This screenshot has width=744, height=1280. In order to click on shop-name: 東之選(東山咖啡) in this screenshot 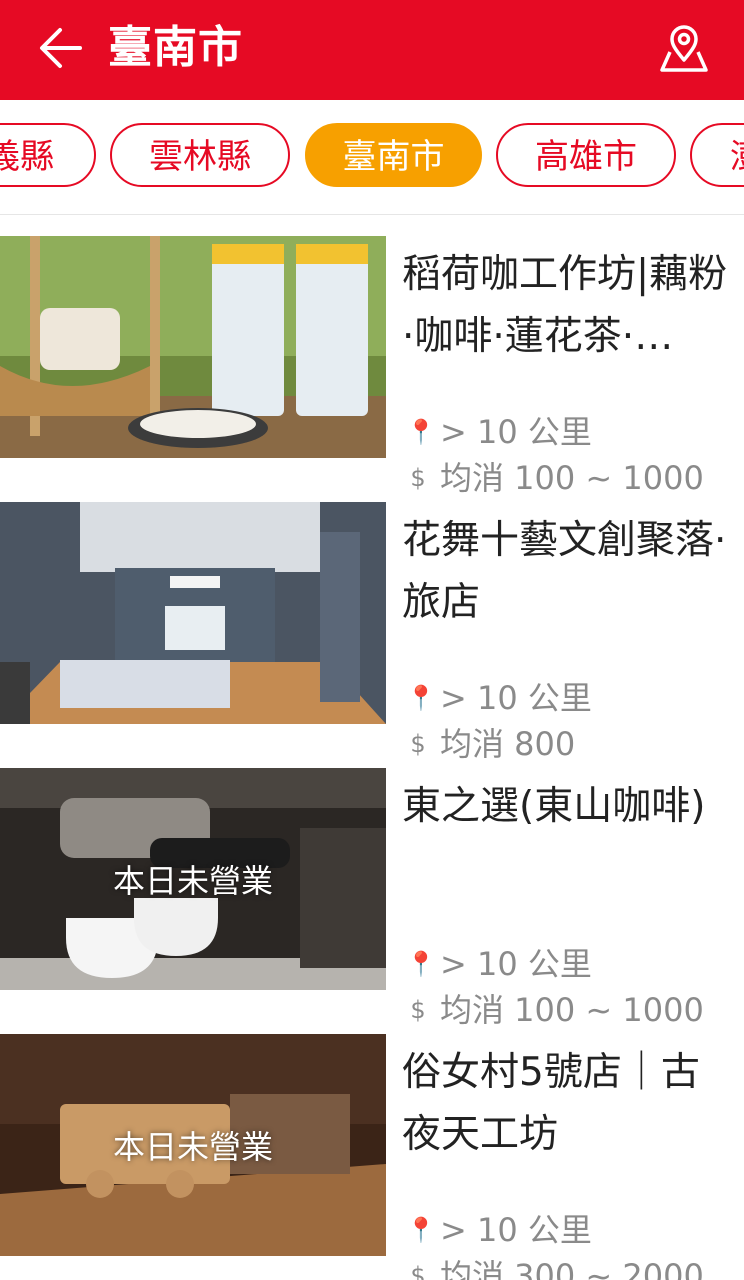, I will do `click(554, 806)`.